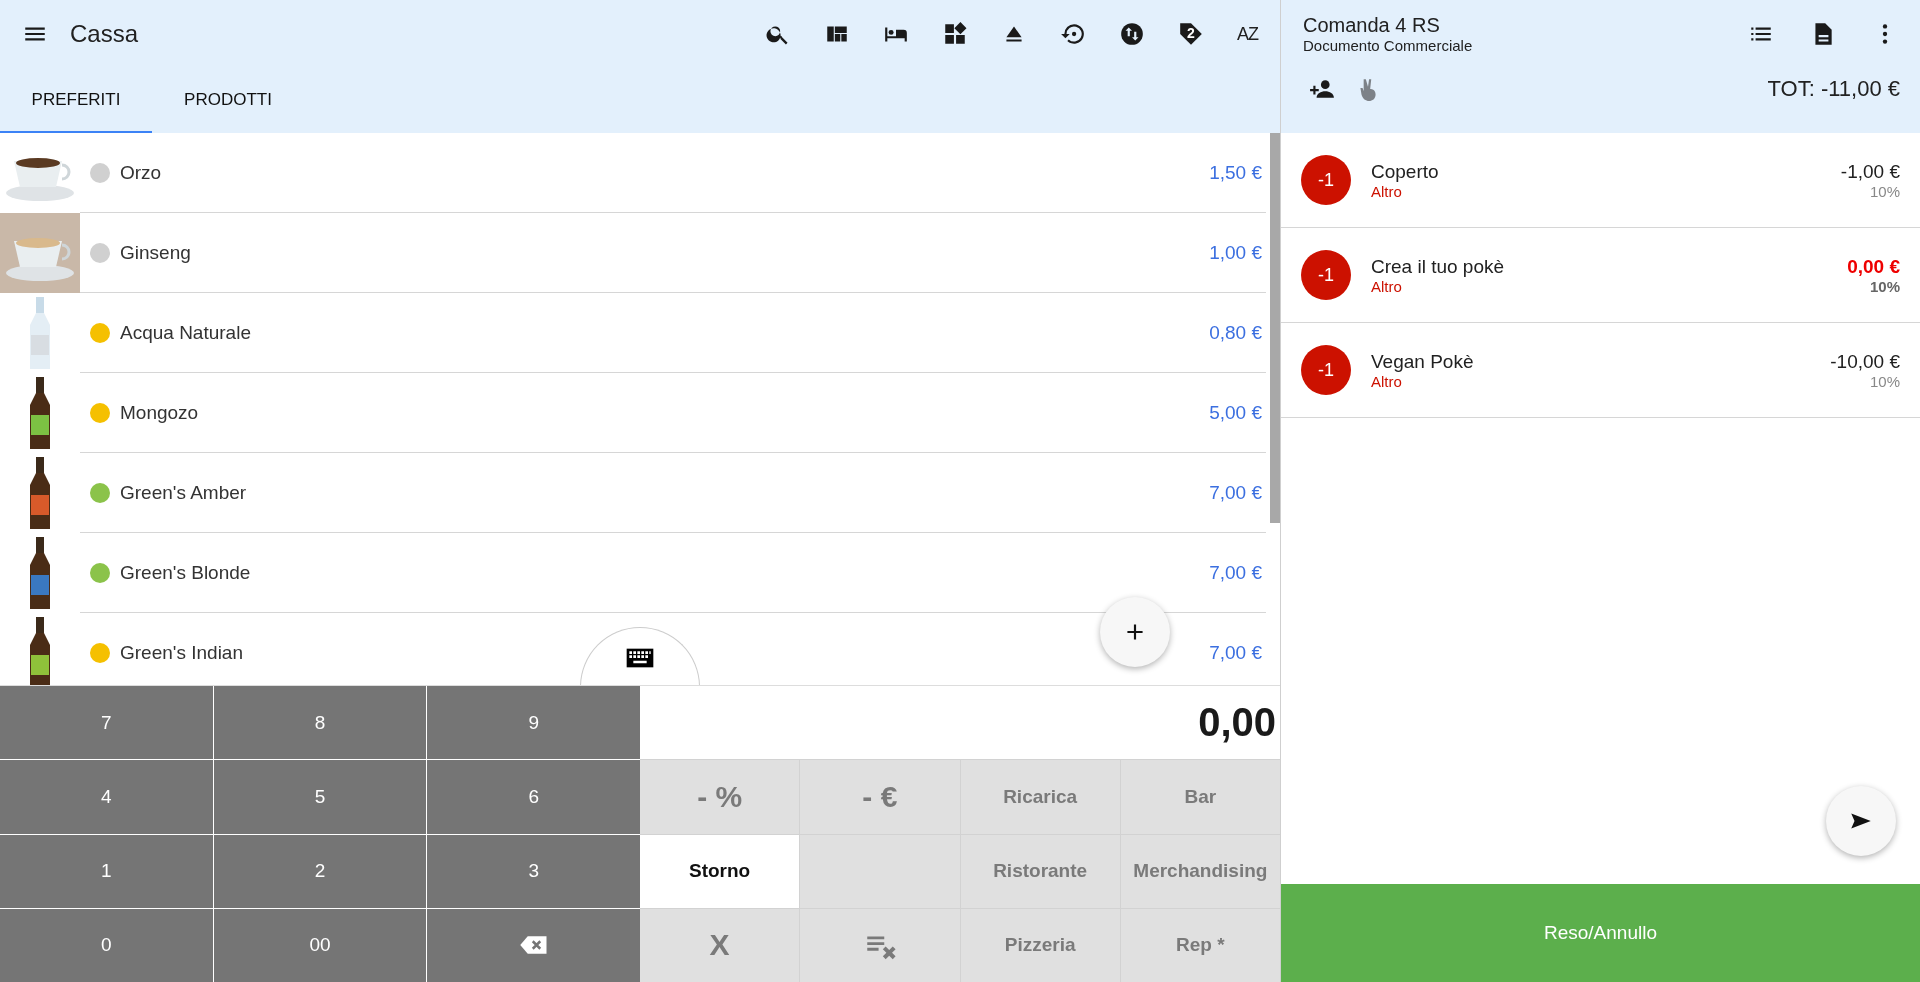 The width and height of the screenshot is (1920, 982). I want to click on amount-display: 0,00, so click(960, 723).